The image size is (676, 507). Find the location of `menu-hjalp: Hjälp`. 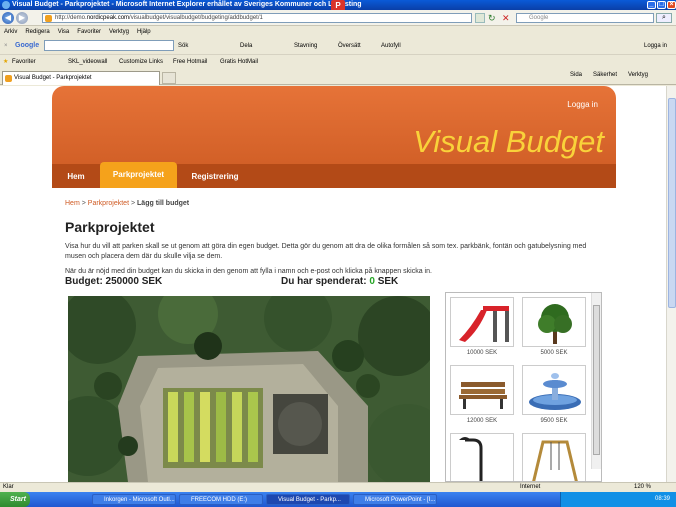

menu-hjalp: Hjälp is located at coordinates (144, 32).